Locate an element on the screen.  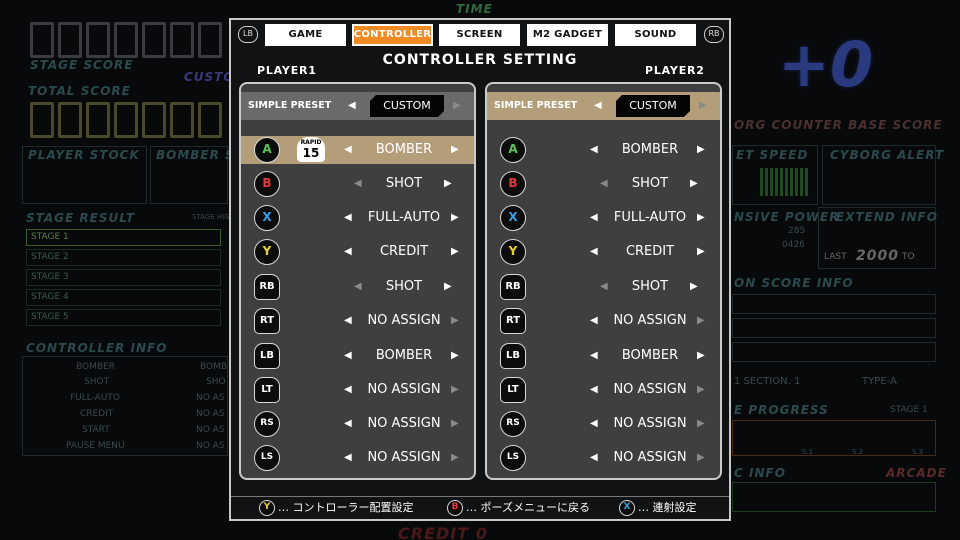
b-button-icon: B is located at coordinates (513, 184).